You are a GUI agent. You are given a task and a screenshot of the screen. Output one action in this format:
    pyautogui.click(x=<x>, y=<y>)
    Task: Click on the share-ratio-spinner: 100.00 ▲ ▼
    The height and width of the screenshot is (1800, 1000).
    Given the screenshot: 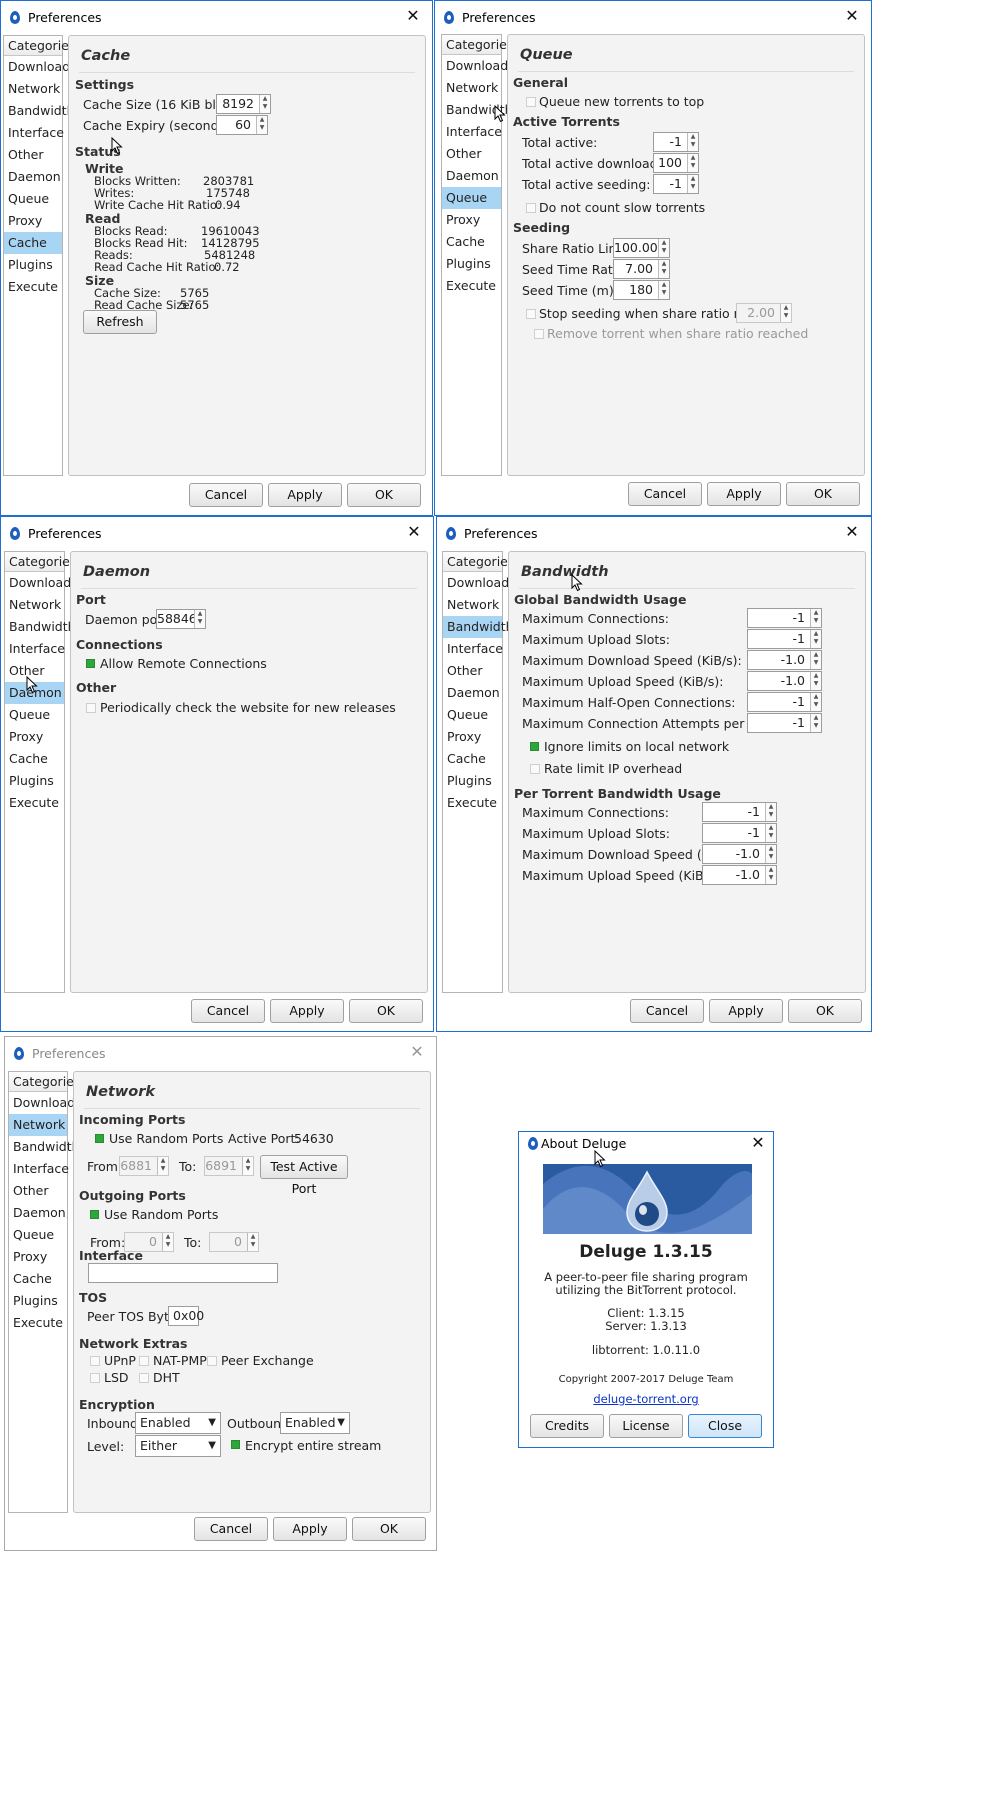 What is the action you would take?
    pyautogui.click(x=641, y=248)
    